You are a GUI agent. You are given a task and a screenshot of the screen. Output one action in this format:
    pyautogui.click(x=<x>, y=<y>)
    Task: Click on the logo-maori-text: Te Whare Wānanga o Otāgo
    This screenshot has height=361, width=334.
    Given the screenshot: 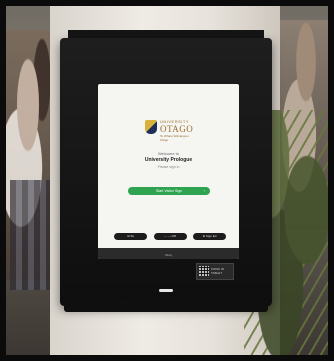 What is the action you would take?
    pyautogui.click(x=175, y=138)
    